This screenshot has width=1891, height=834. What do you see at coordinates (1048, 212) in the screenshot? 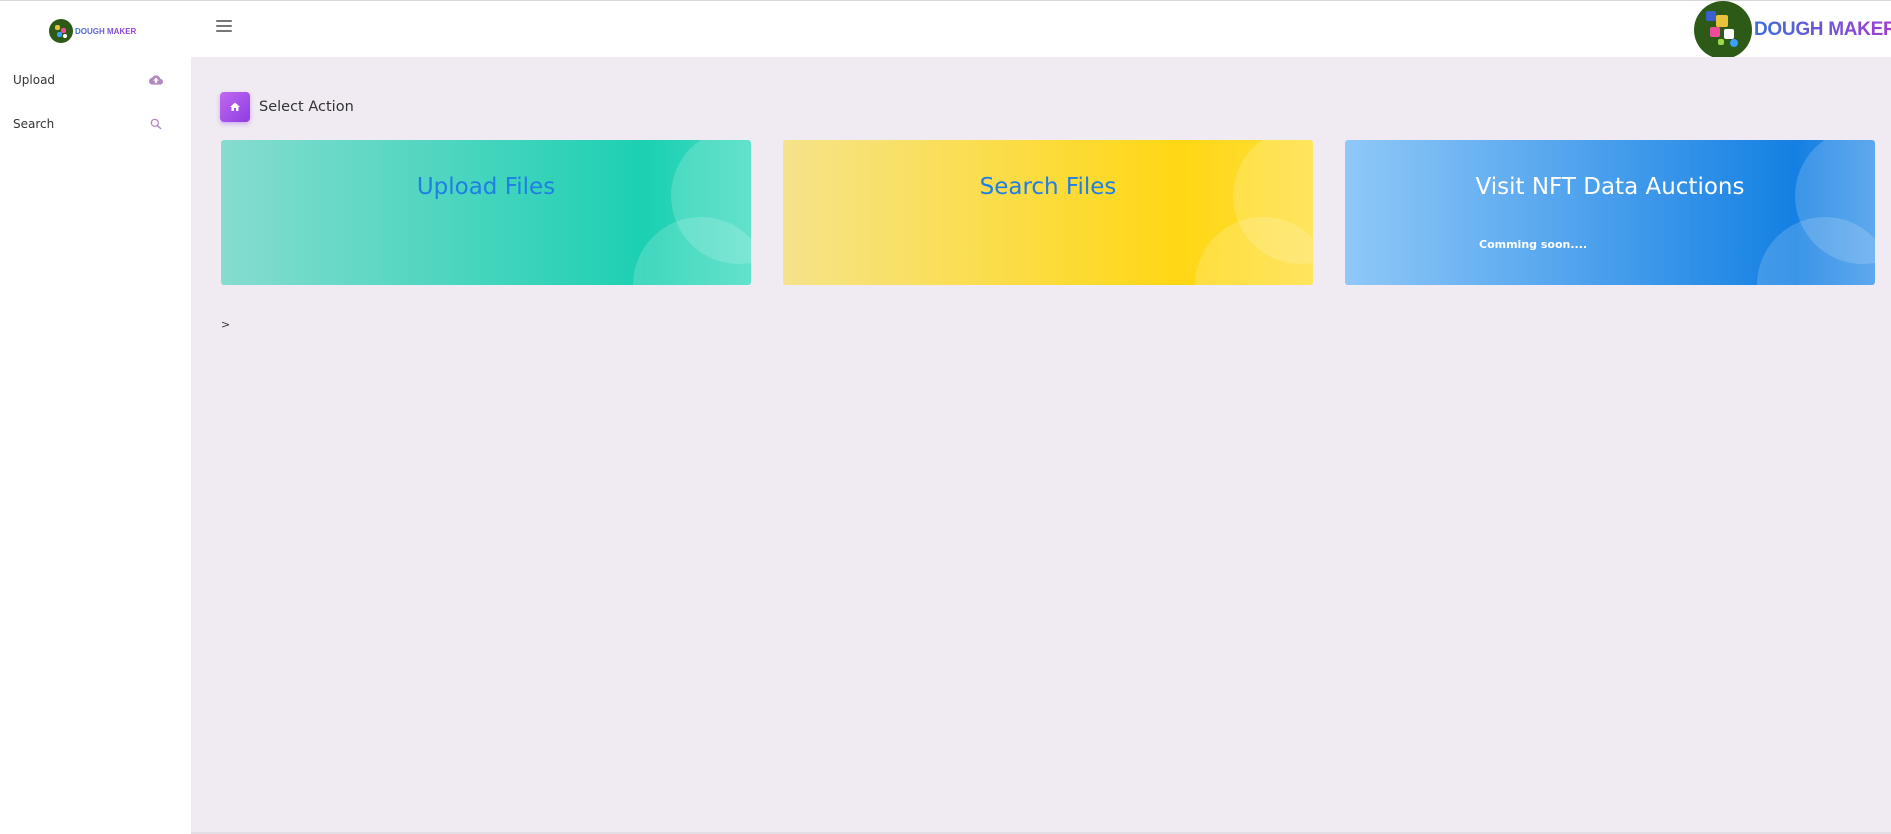
I see `search-files-card: Search Files` at bounding box center [1048, 212].